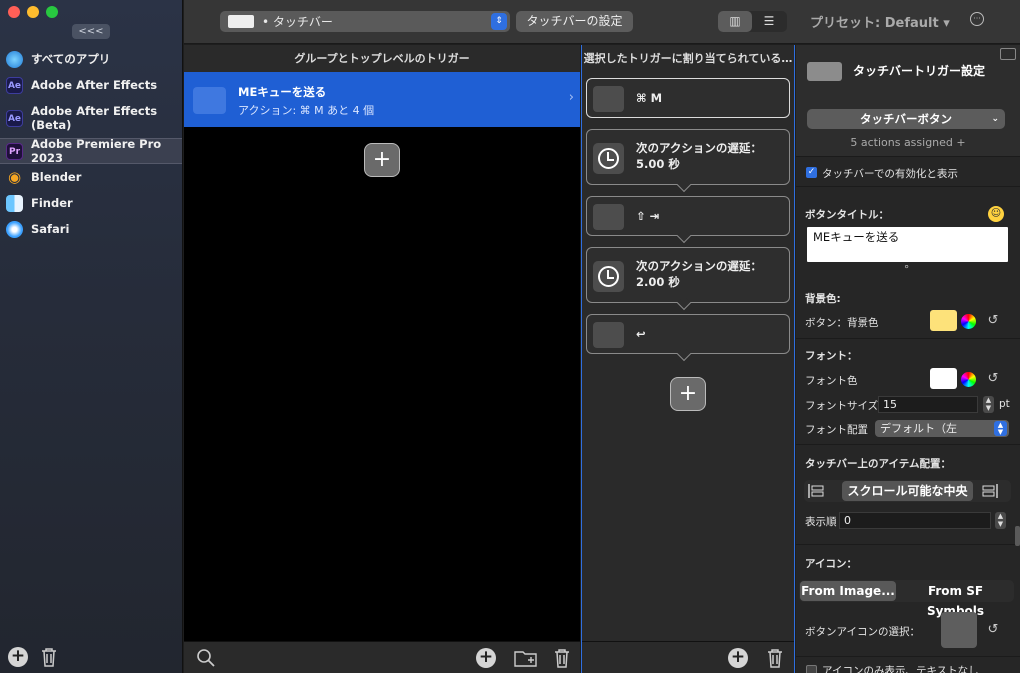 The height and width of the screenshot is (673, 1020). Describe the element at coordinates (811, 669) in the screenshot. I see `icon-only-checkbox` at that location.